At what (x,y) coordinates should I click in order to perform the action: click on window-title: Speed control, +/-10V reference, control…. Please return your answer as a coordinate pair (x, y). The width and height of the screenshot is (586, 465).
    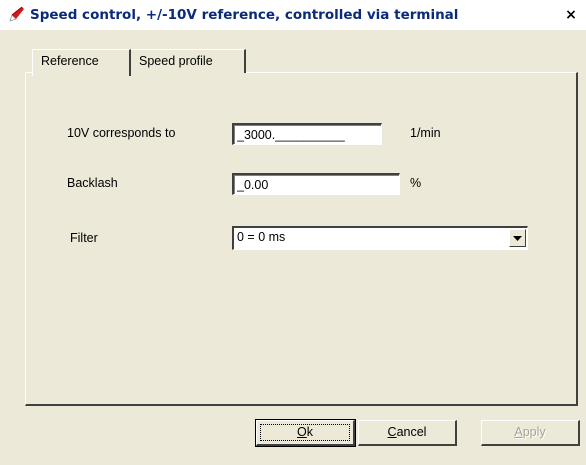
    Looking at the image, I should click on (244, 15).